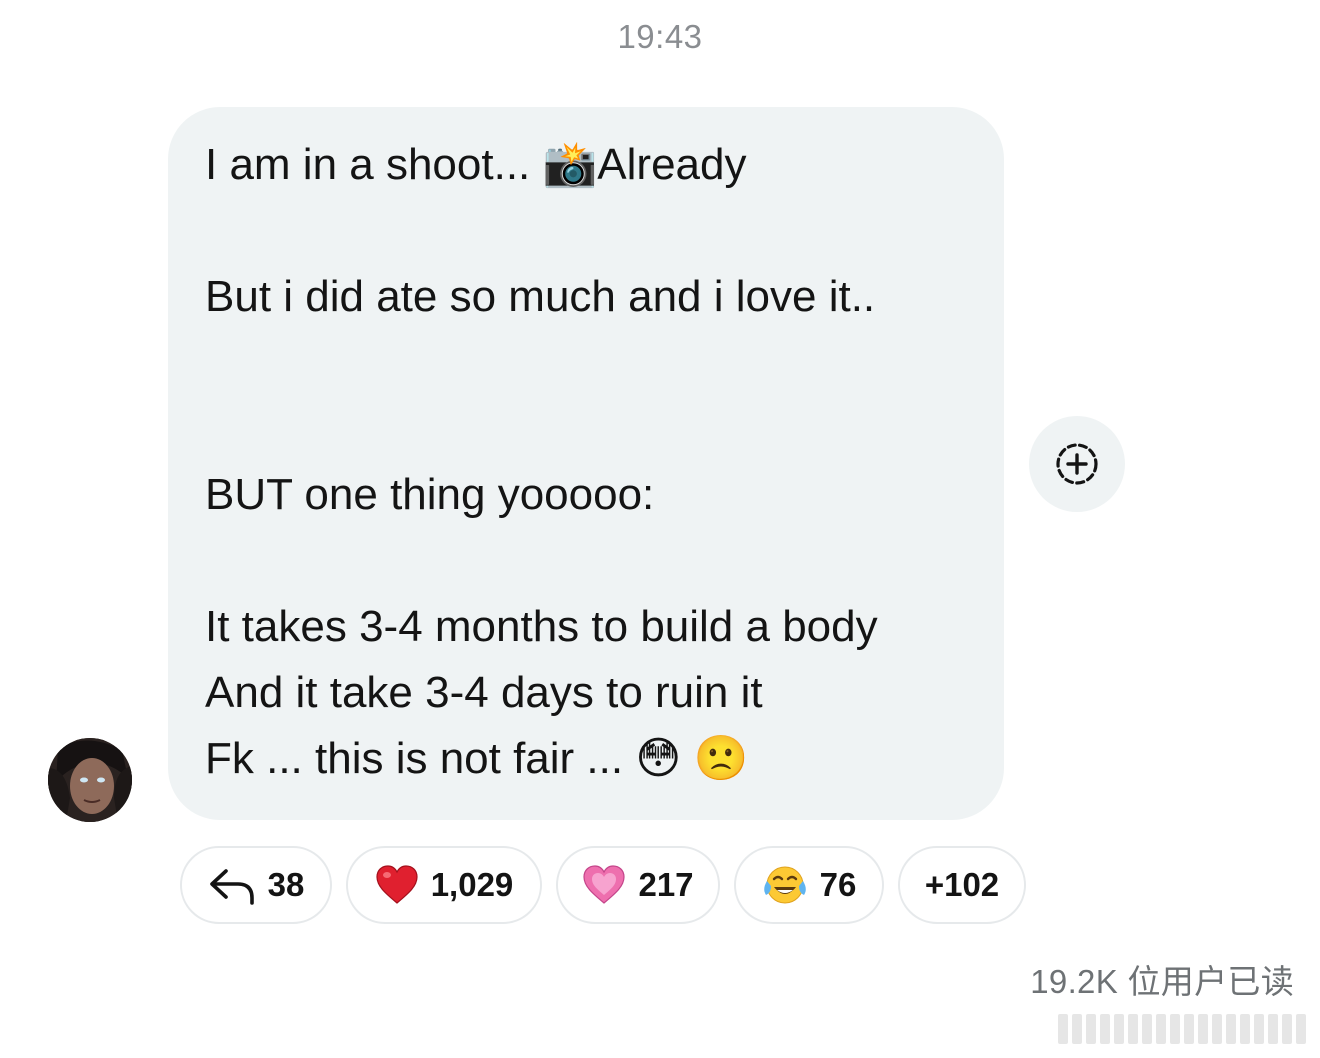 The image size is (1320, 1058). What do you see at coordinates (809, 885) in the screenshot?
I see `reaction-tears-of-joy: 76` at bounding box center [809, 885].